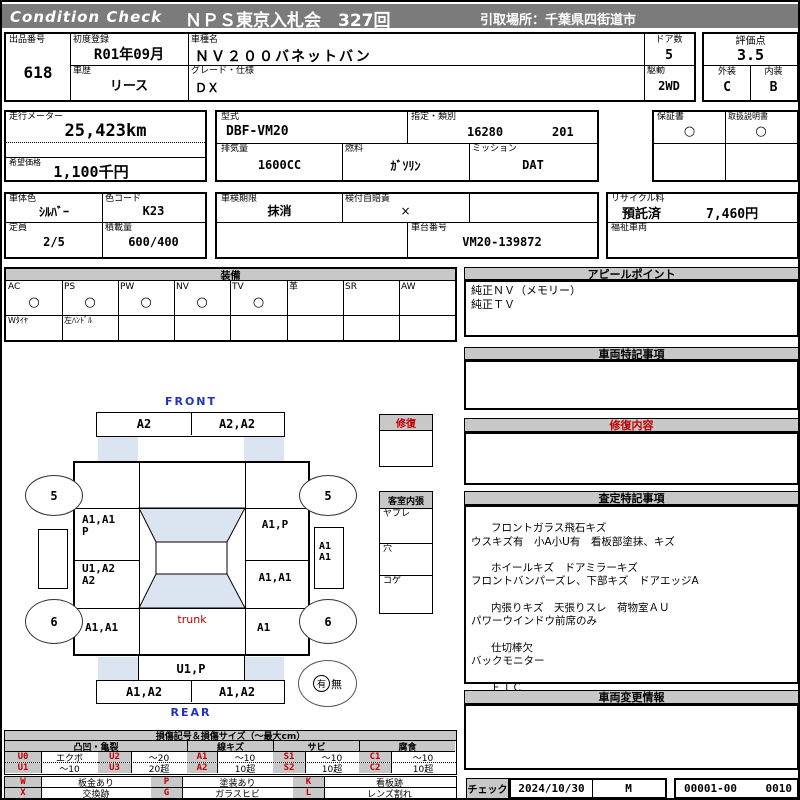  Describe the element at coordinates (99, 574) in the screenshot. I see `left-rear-door-damage: U1,A2 A2` at that location.